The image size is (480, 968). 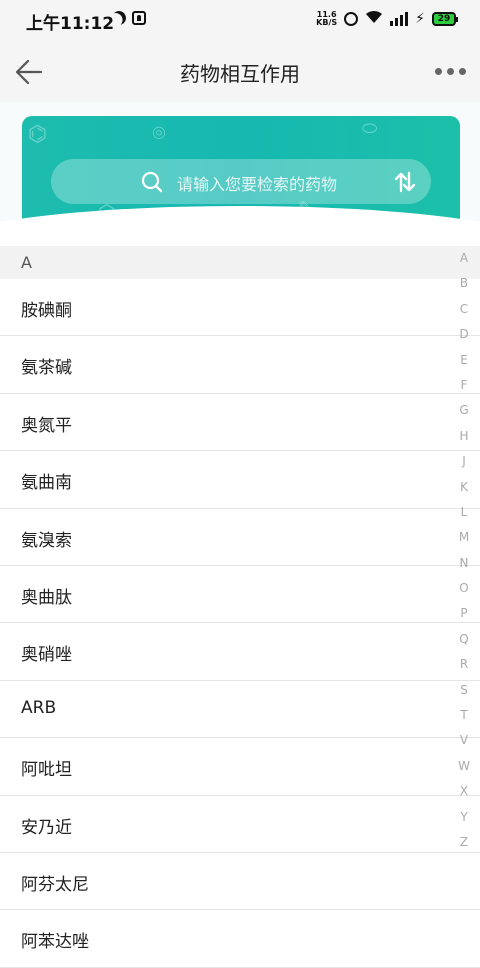 What do you see at coordinates (240, 882) in the screenshot?
I see `list-item: 阿芬太尼` at bounding box center [240, 882].